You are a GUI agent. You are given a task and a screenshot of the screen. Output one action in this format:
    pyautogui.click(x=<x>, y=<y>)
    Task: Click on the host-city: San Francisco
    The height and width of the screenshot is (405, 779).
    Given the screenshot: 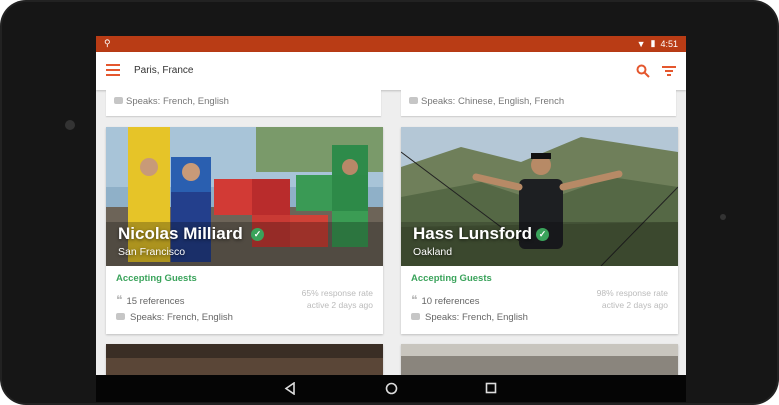 What is the action you would take?
    pyautogui.click(x=152, y=252)
    